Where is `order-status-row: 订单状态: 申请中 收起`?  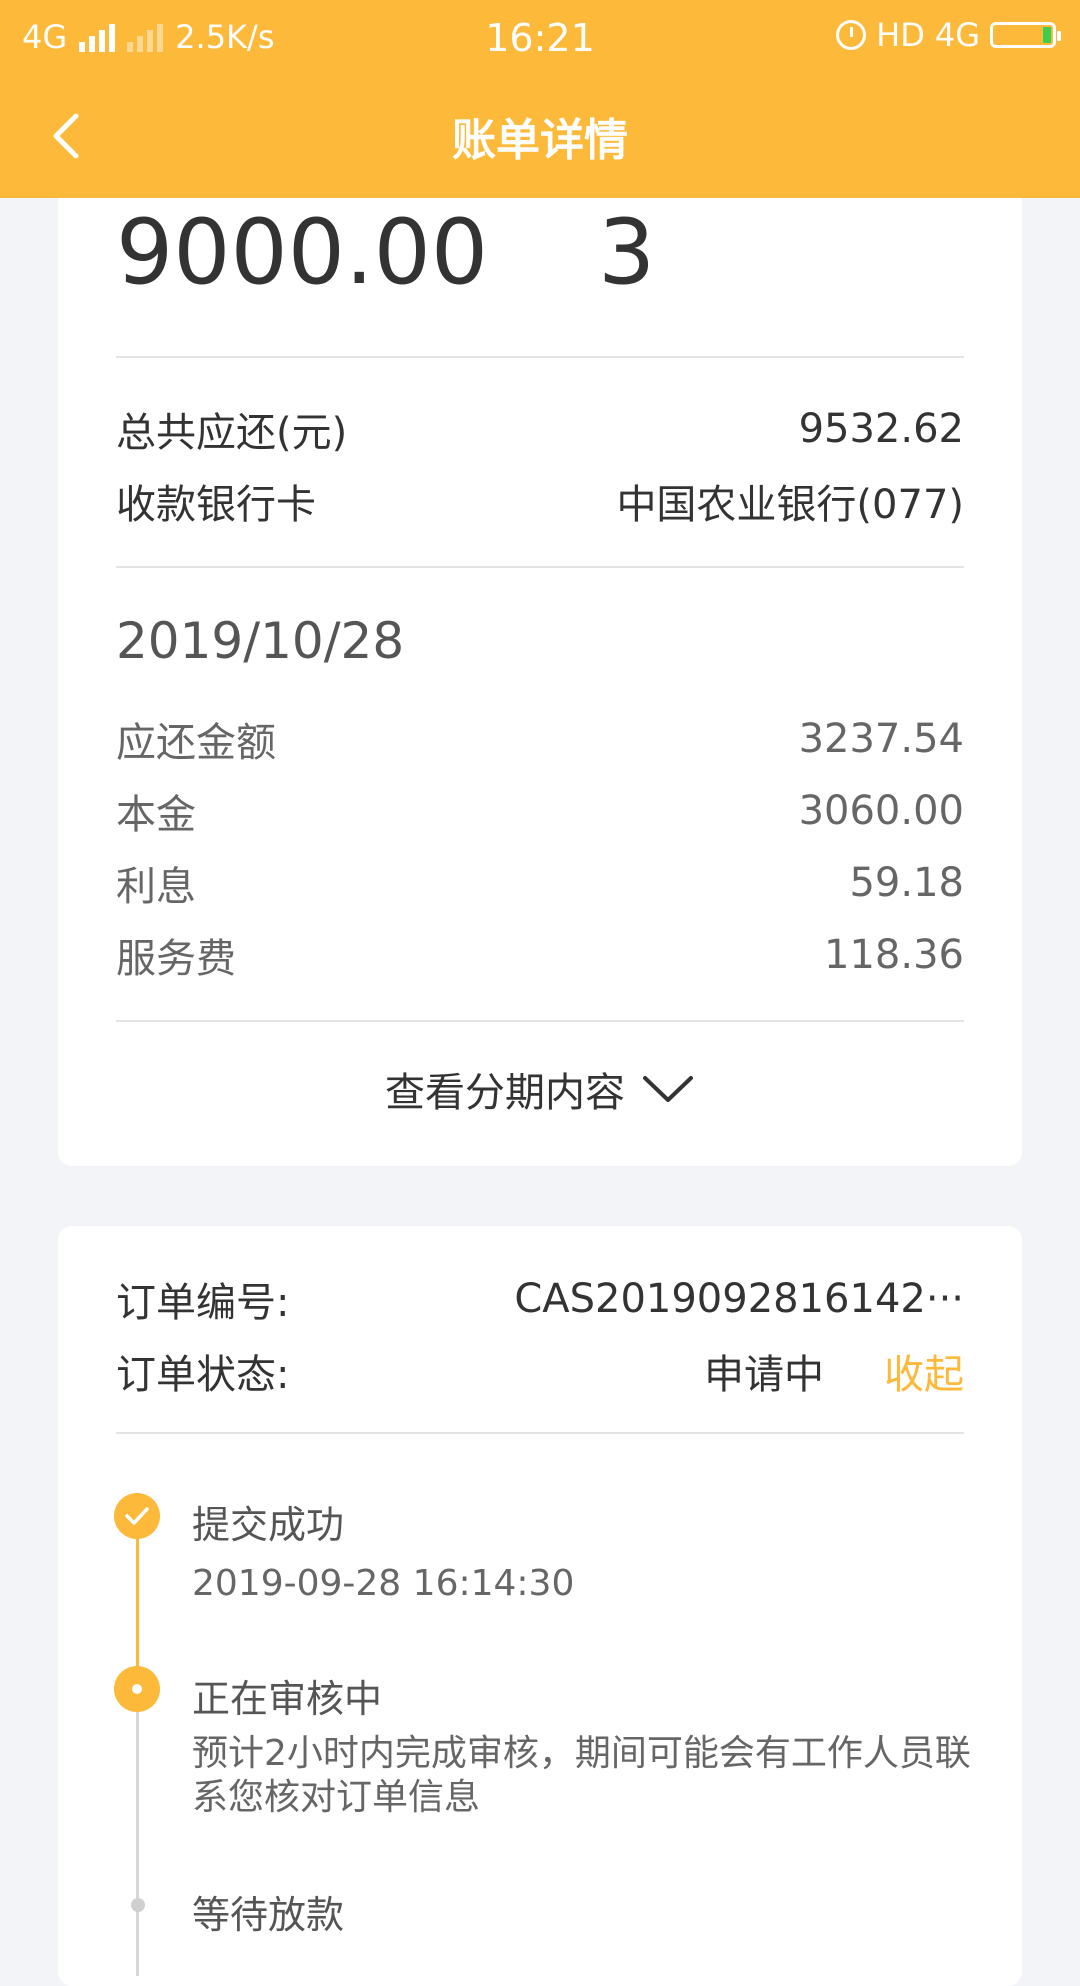 order-status-row: 订单状态: 申请中 收起 is located at coordinates (540, 1371).